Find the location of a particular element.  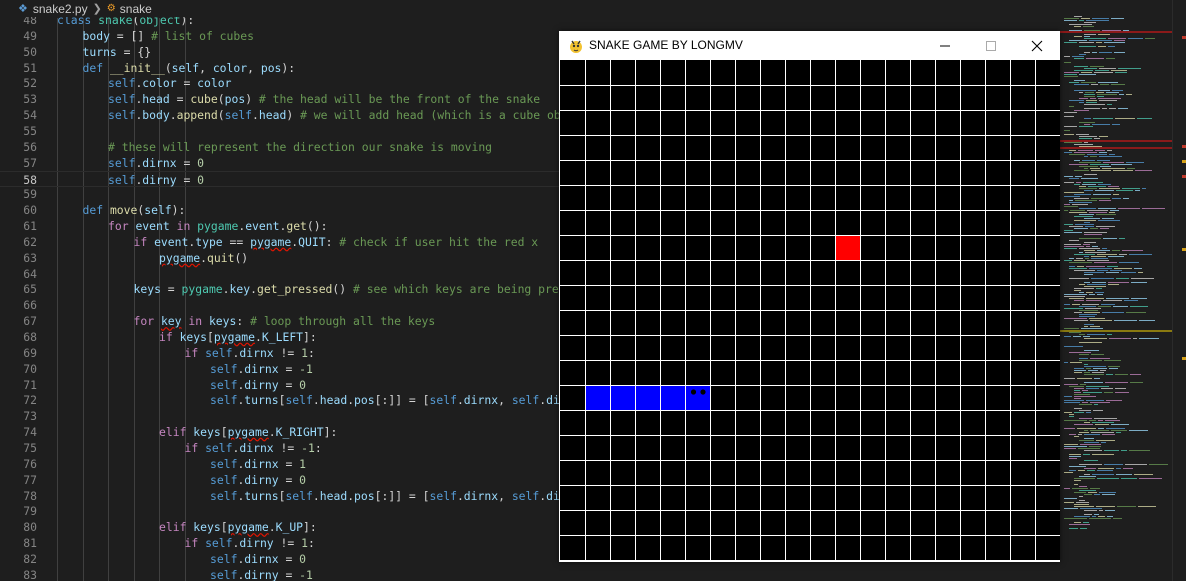

code-token: = is located at coordinates (187, 83).